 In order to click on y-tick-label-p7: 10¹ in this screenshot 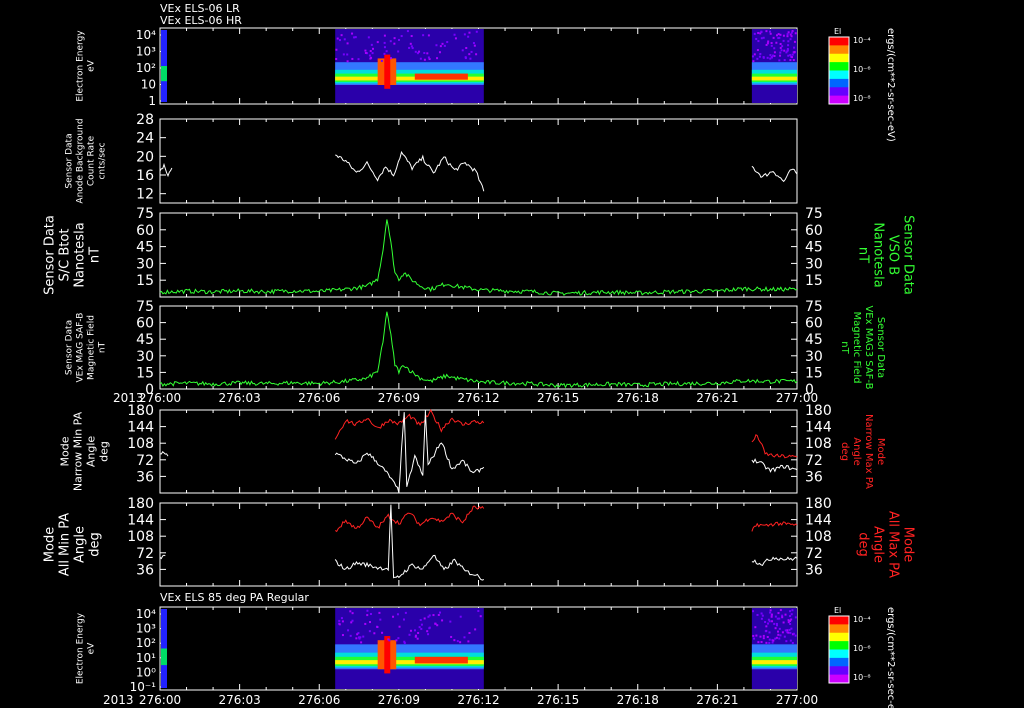, I will do `click(146, 658)`.